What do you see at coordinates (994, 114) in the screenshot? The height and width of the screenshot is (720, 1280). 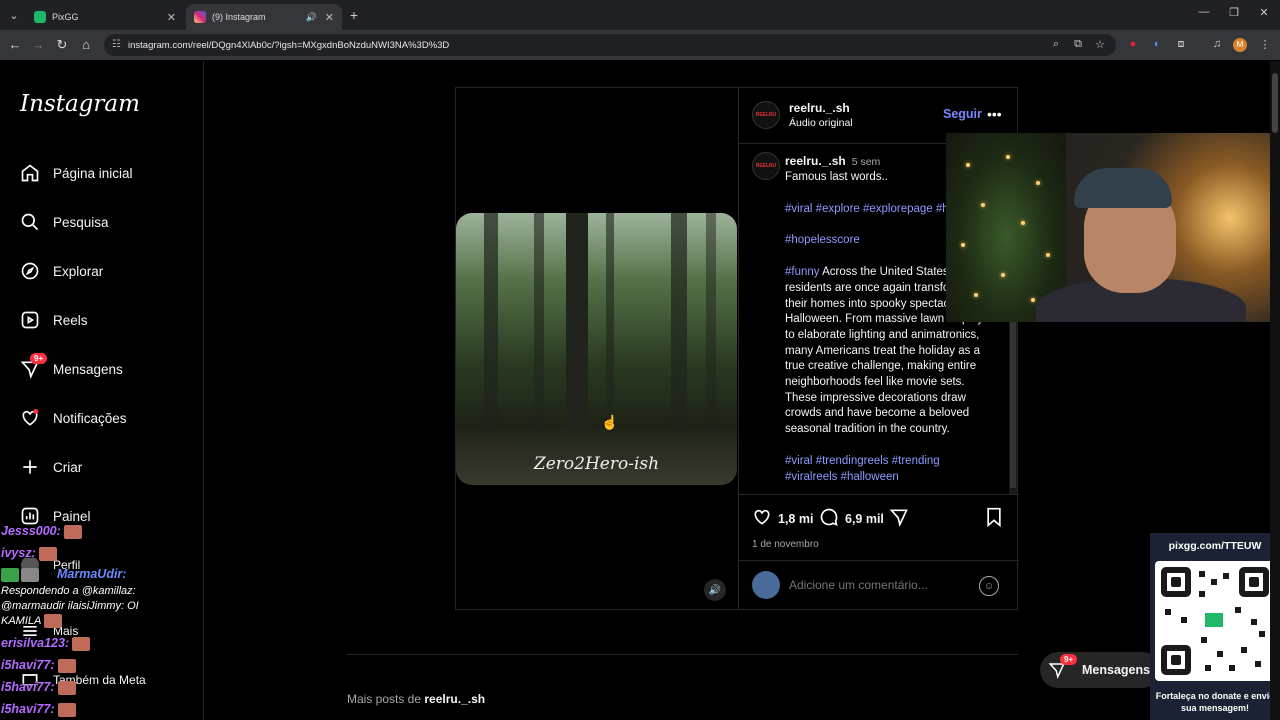 I see `more-options-icon: •••` at bounding box center [994, 114].